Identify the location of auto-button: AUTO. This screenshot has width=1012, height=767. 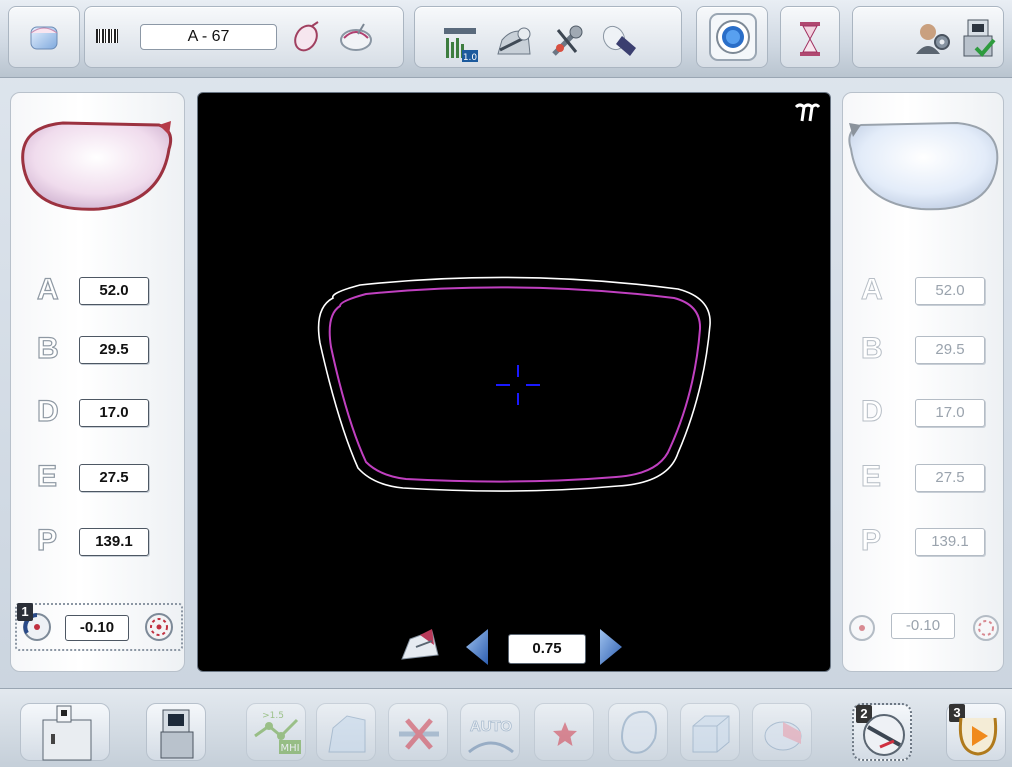
(490, 732).